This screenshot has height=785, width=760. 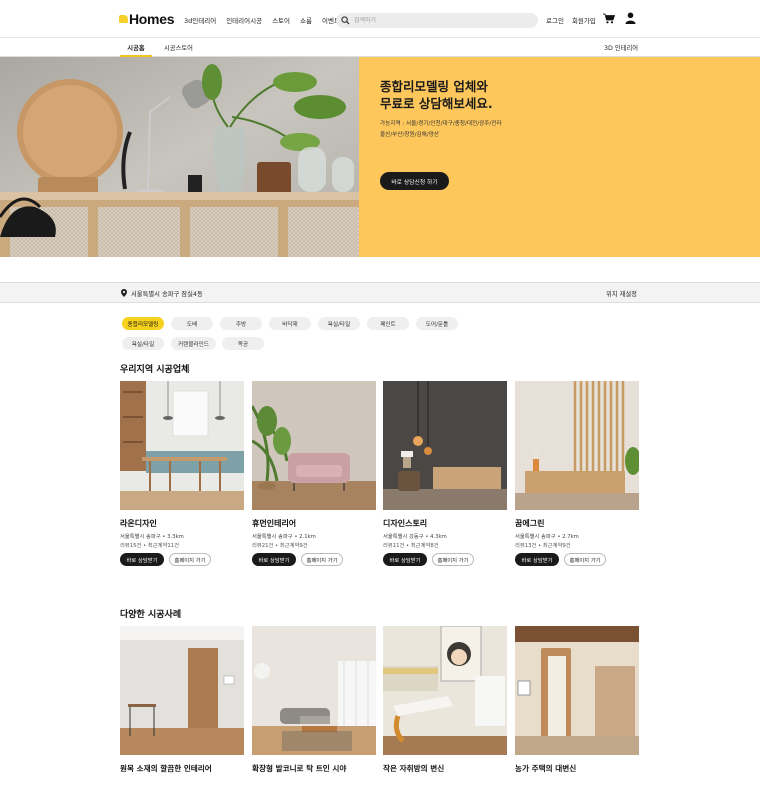 What do you see at coordinates (441, 124) in the screenshot?
I see `service-areas-line1: 가능지역 : 서울/경기/인천/대구/충청/대전/광주/전라` at bounding box center [441, 124].